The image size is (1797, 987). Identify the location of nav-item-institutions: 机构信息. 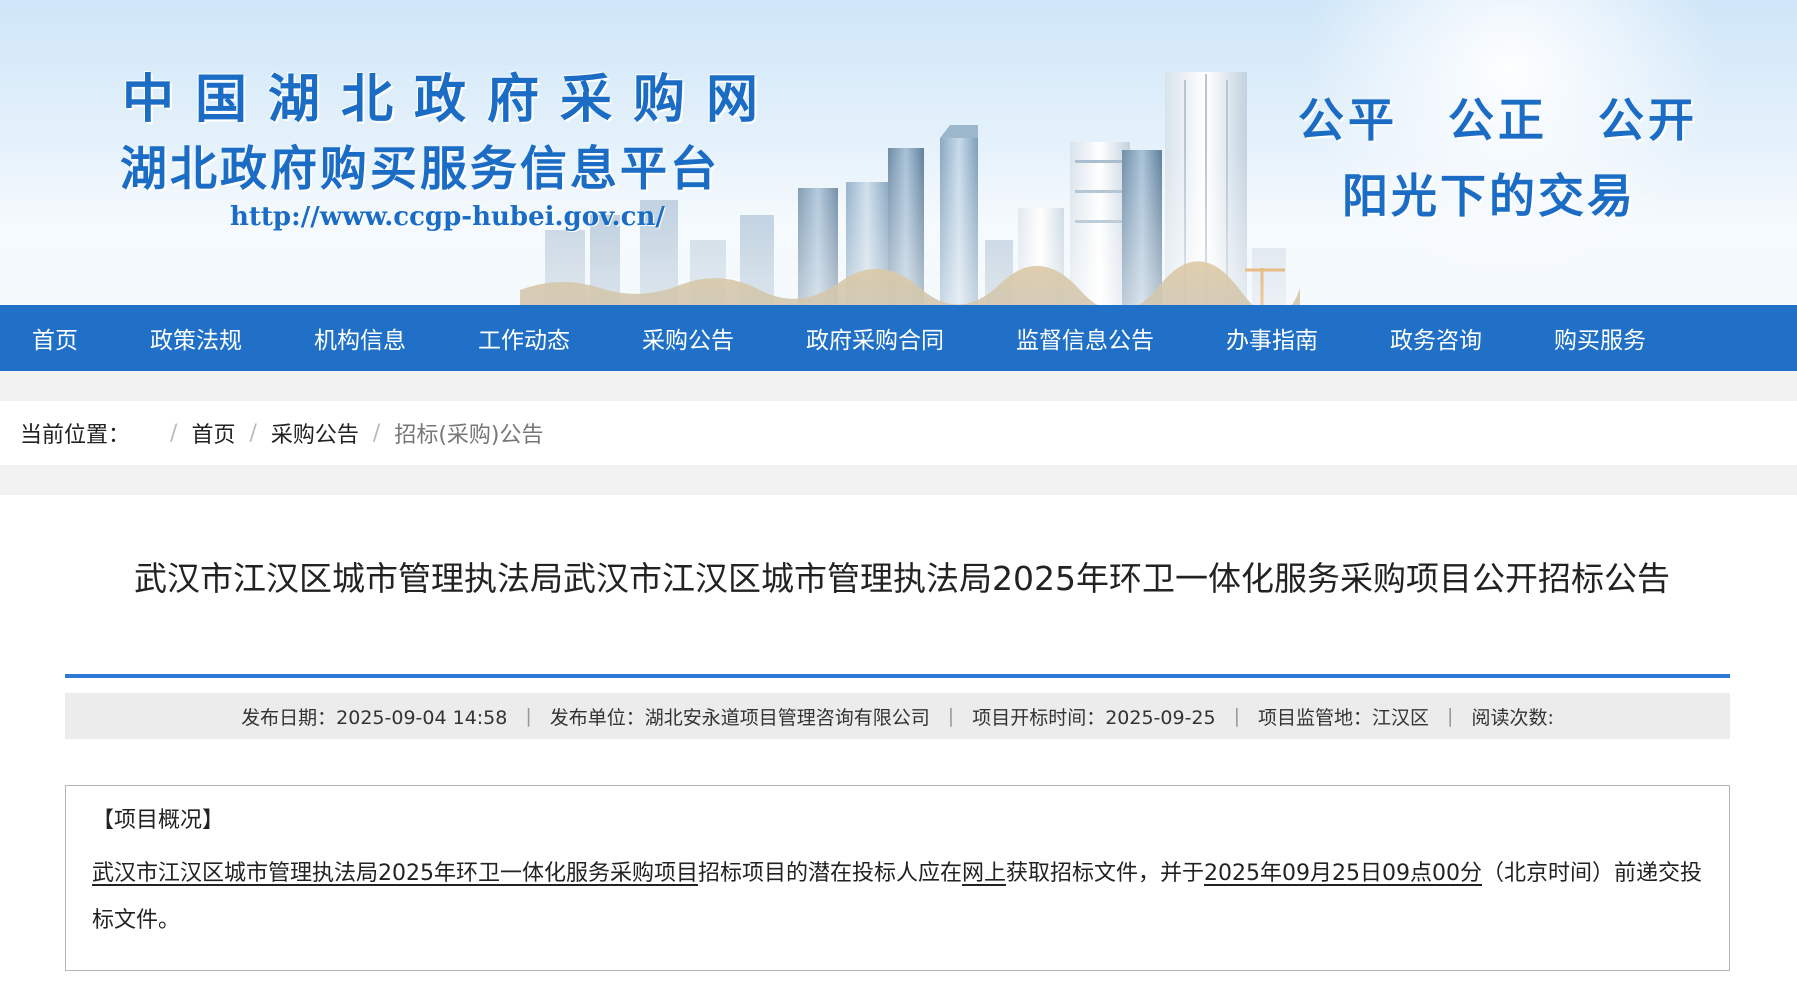
(360, 338).